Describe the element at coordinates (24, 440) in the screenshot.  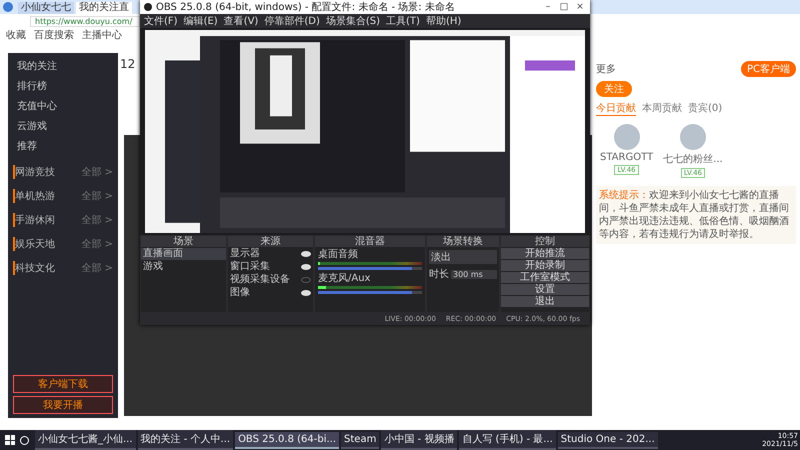
I see `search-icon` at that location.